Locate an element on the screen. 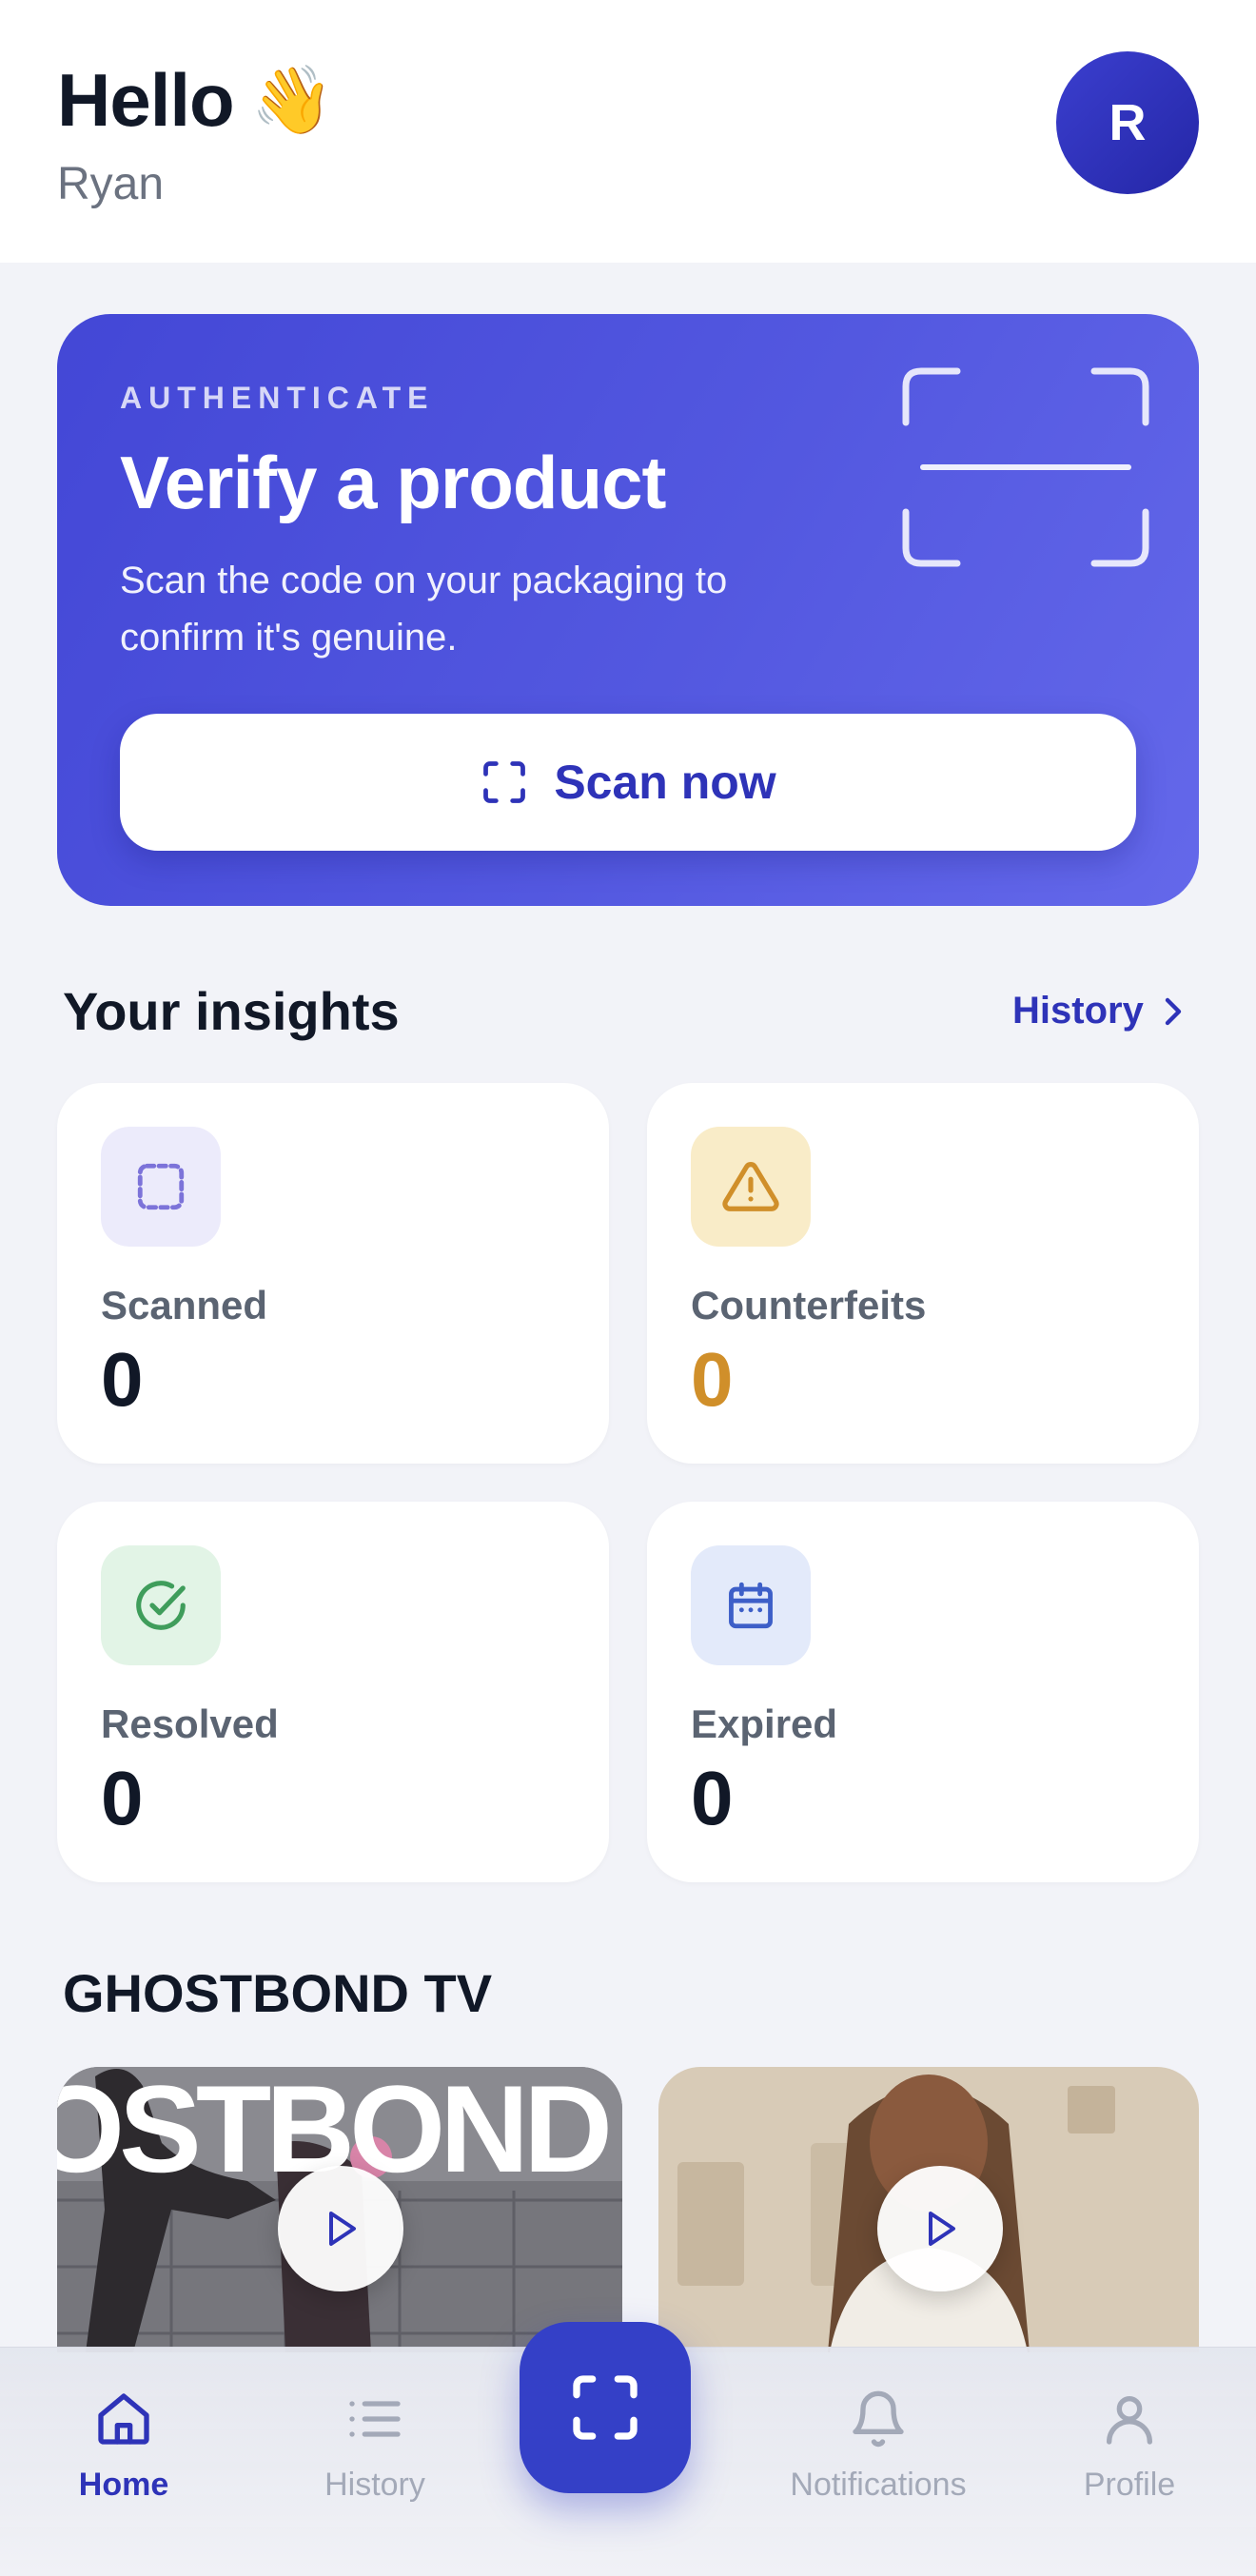 This screenshot has width=1256, height=2576. nav-label: Notifications is located at coordinates (878, 2485).